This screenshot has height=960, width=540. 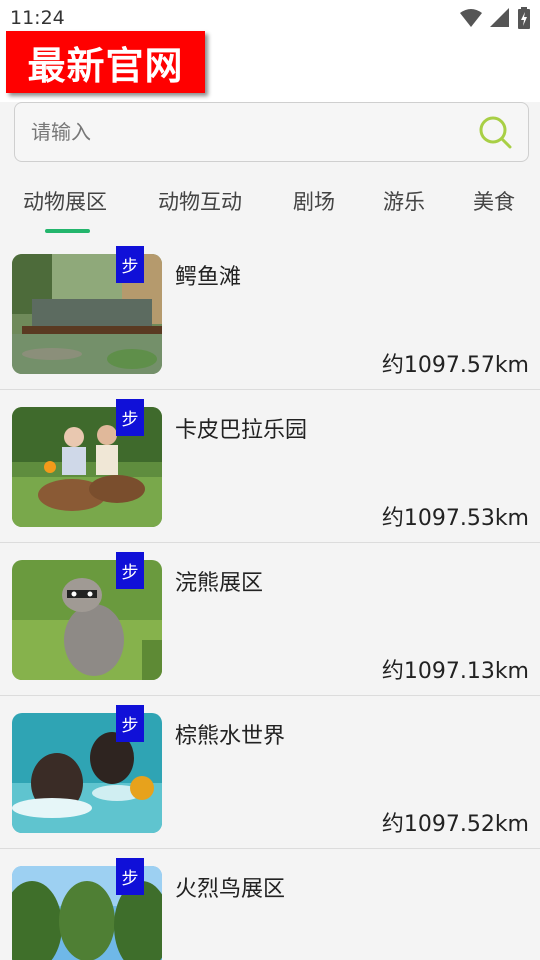 What do you see at coordinates (524, 18) in the screenshot?
I see `battery-icon` at bounding box center [524, 18].